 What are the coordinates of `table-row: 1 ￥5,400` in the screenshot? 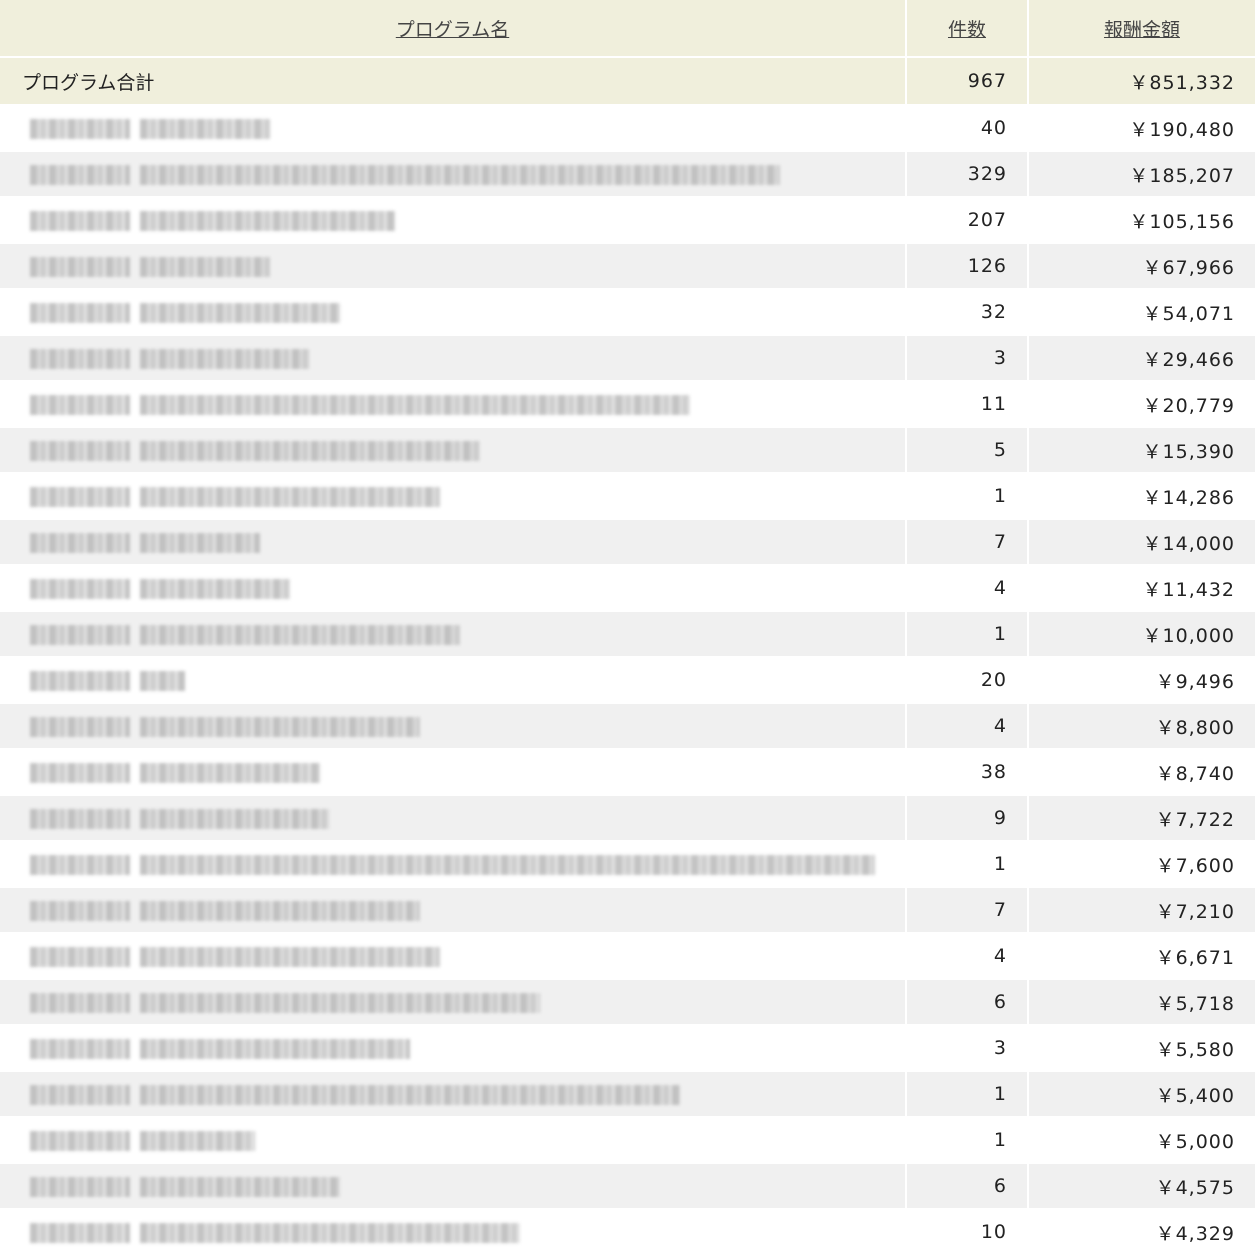 It's located at (628, 1094).